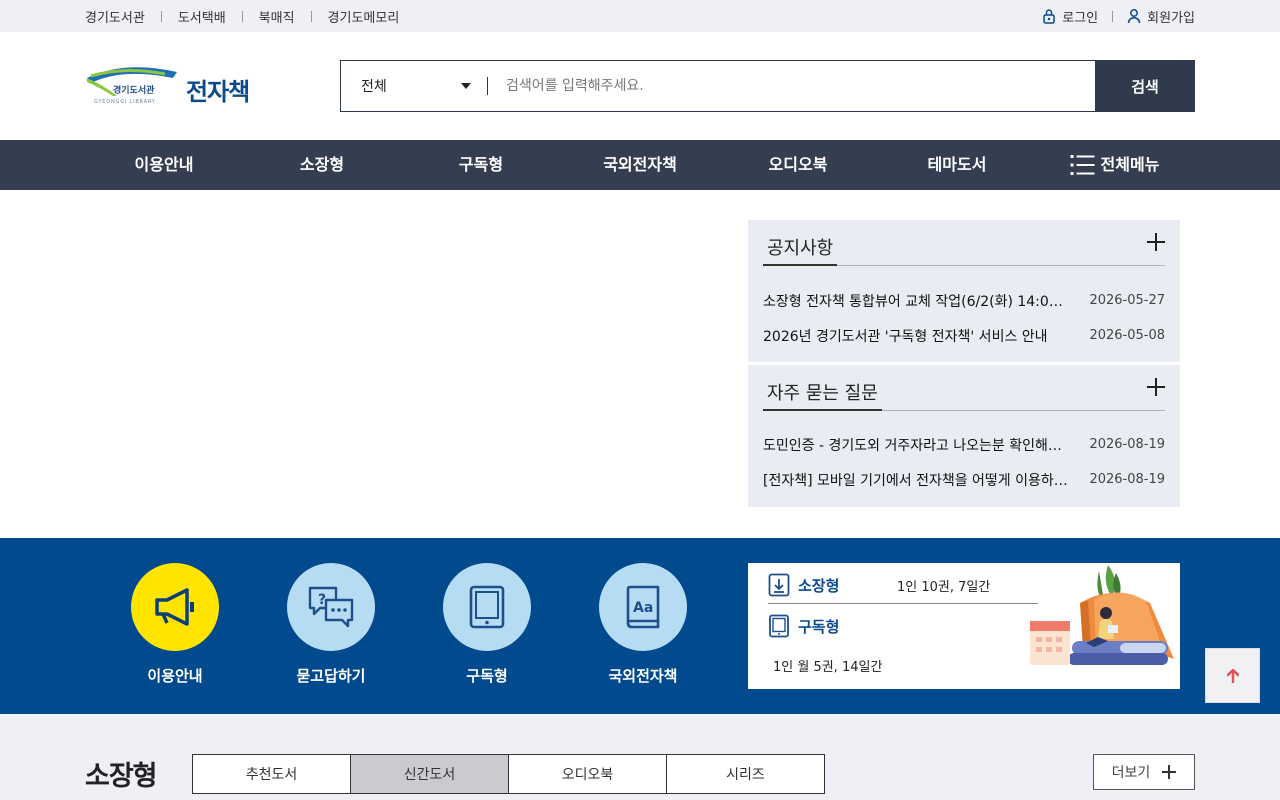 Image resolution: width=1280 pixels, height=800 pixels. I want to click on faq-title: 자주 묻는 질문, so click(822, 395).